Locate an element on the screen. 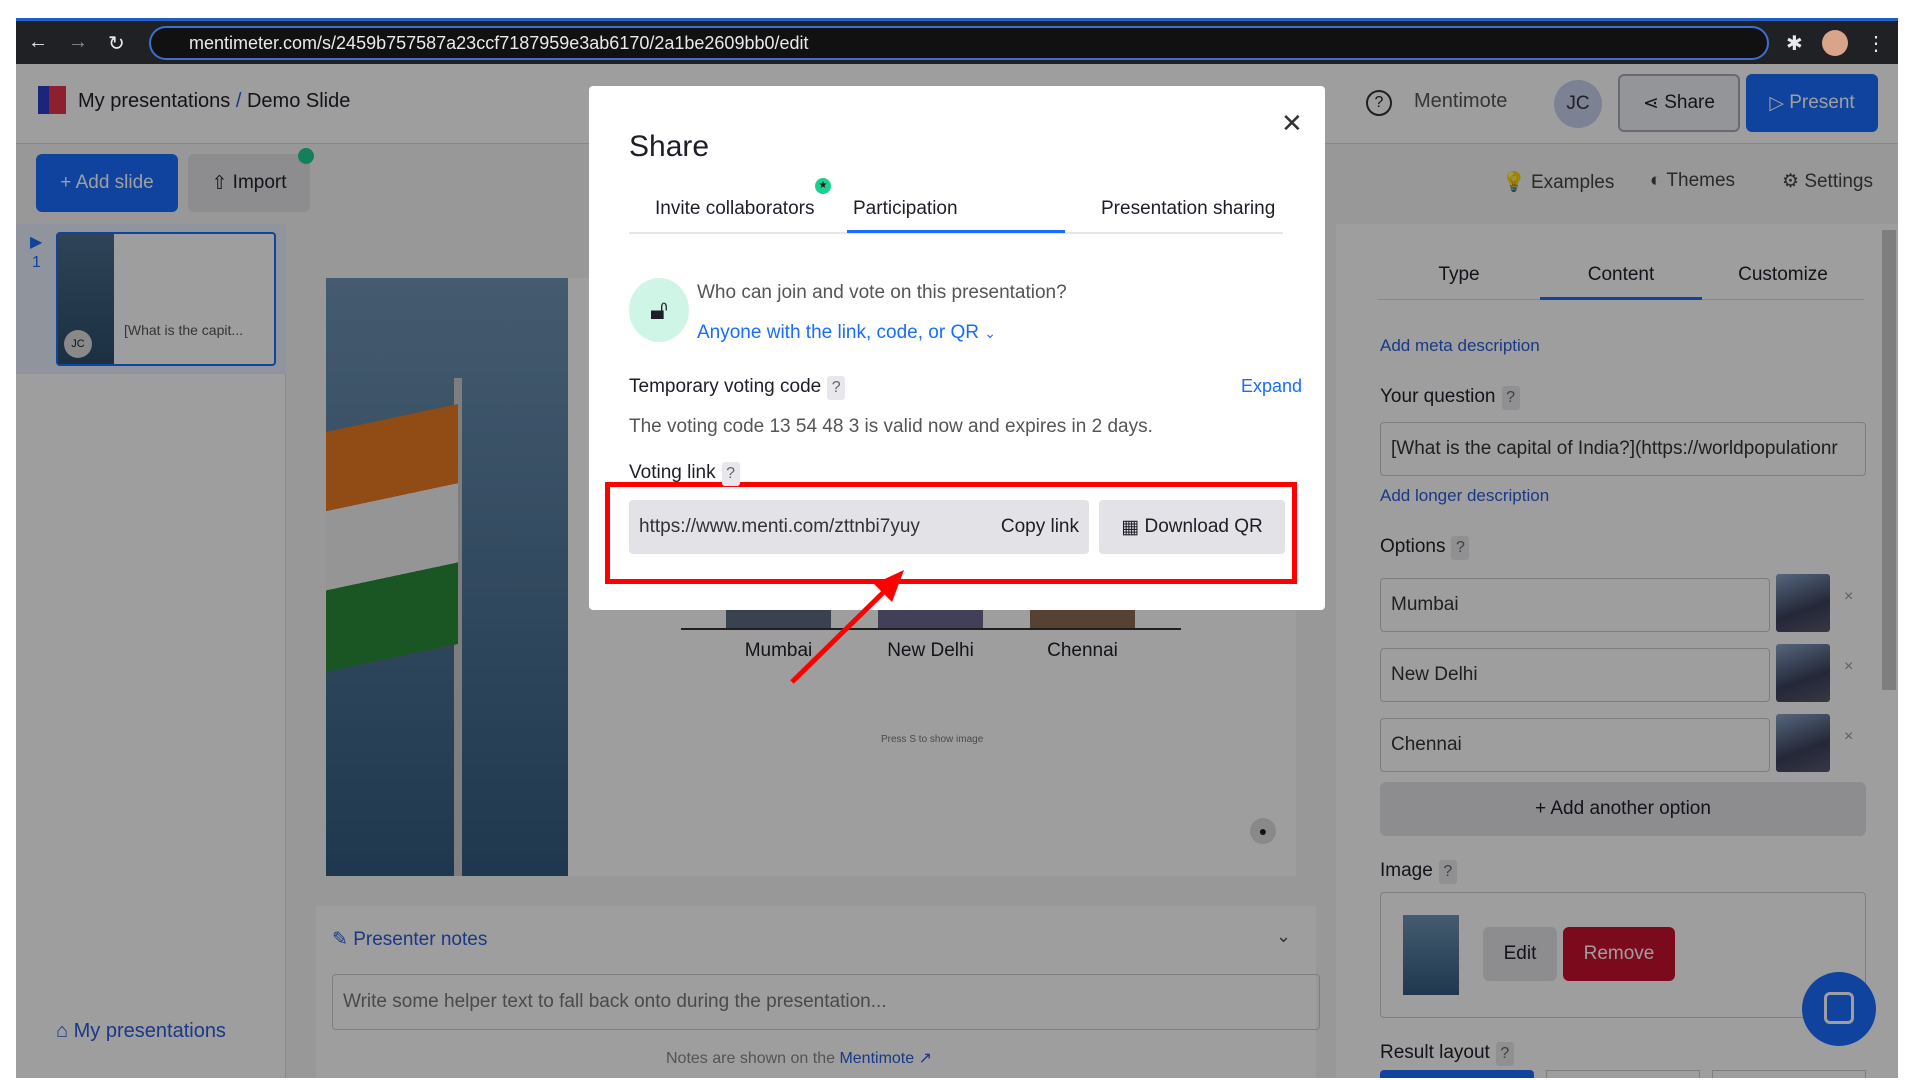  edit-label: Edit is located at coordinates (1520, 953).